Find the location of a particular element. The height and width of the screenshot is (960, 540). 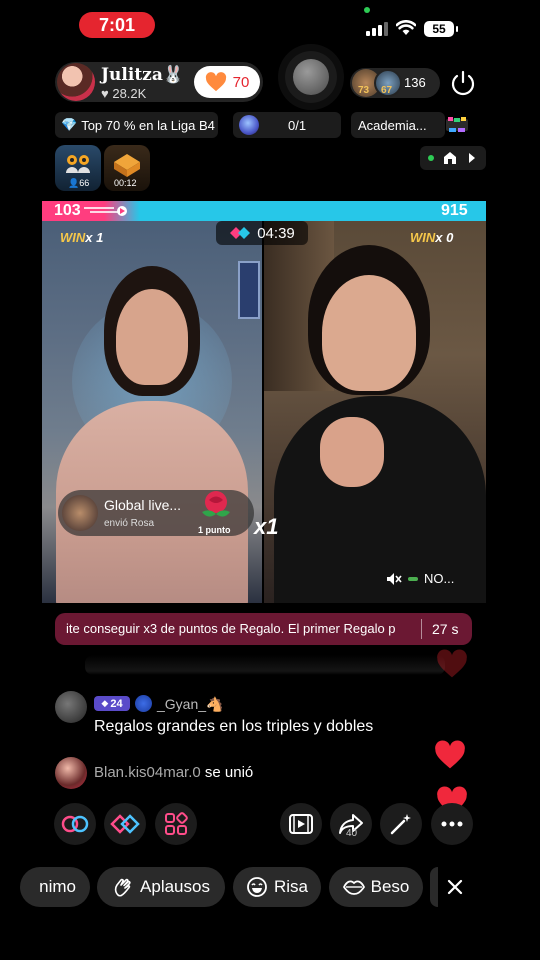

replay-button is located at coordinates (301, 824).